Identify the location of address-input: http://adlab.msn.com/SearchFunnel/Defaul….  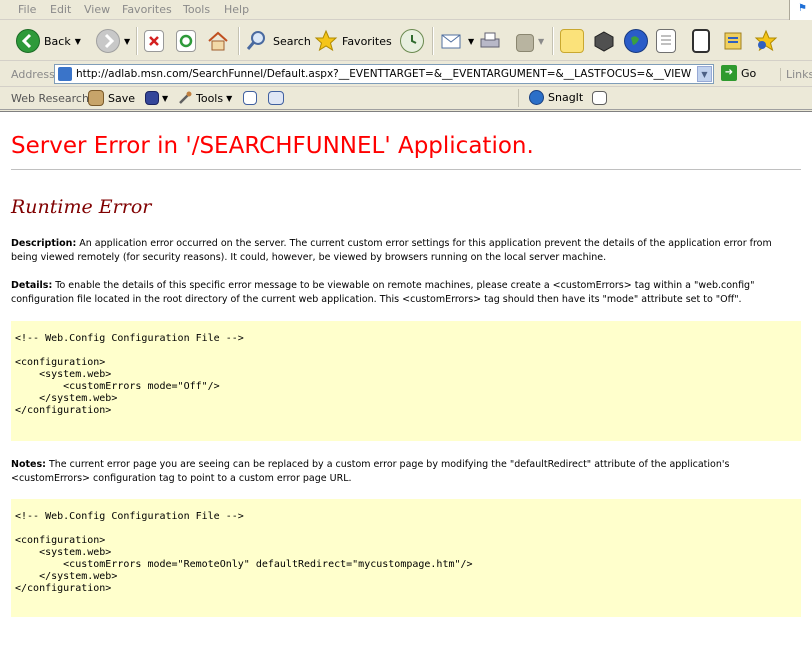
(384, 74).